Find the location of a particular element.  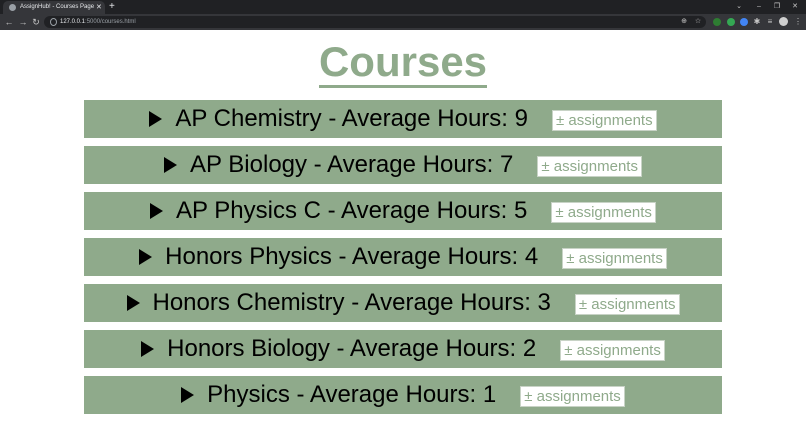

puzzle-extensions-icon: ✱ is located at coordinates (757, 22).